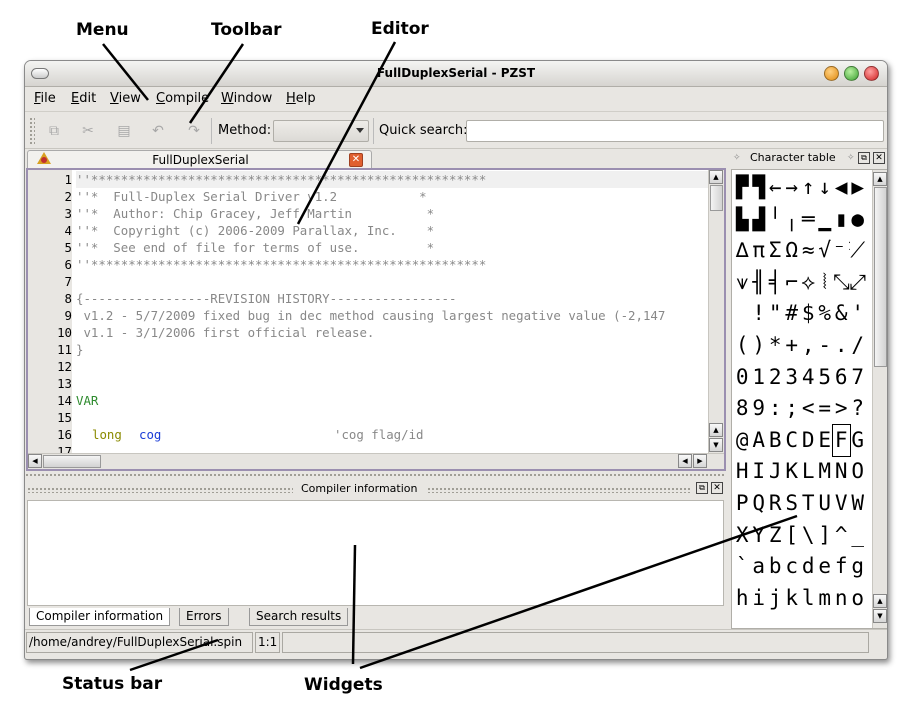 Image resolution: width=900 pixels, height=710 pixels. I want to click on char-cell: ], so click(825, 536).